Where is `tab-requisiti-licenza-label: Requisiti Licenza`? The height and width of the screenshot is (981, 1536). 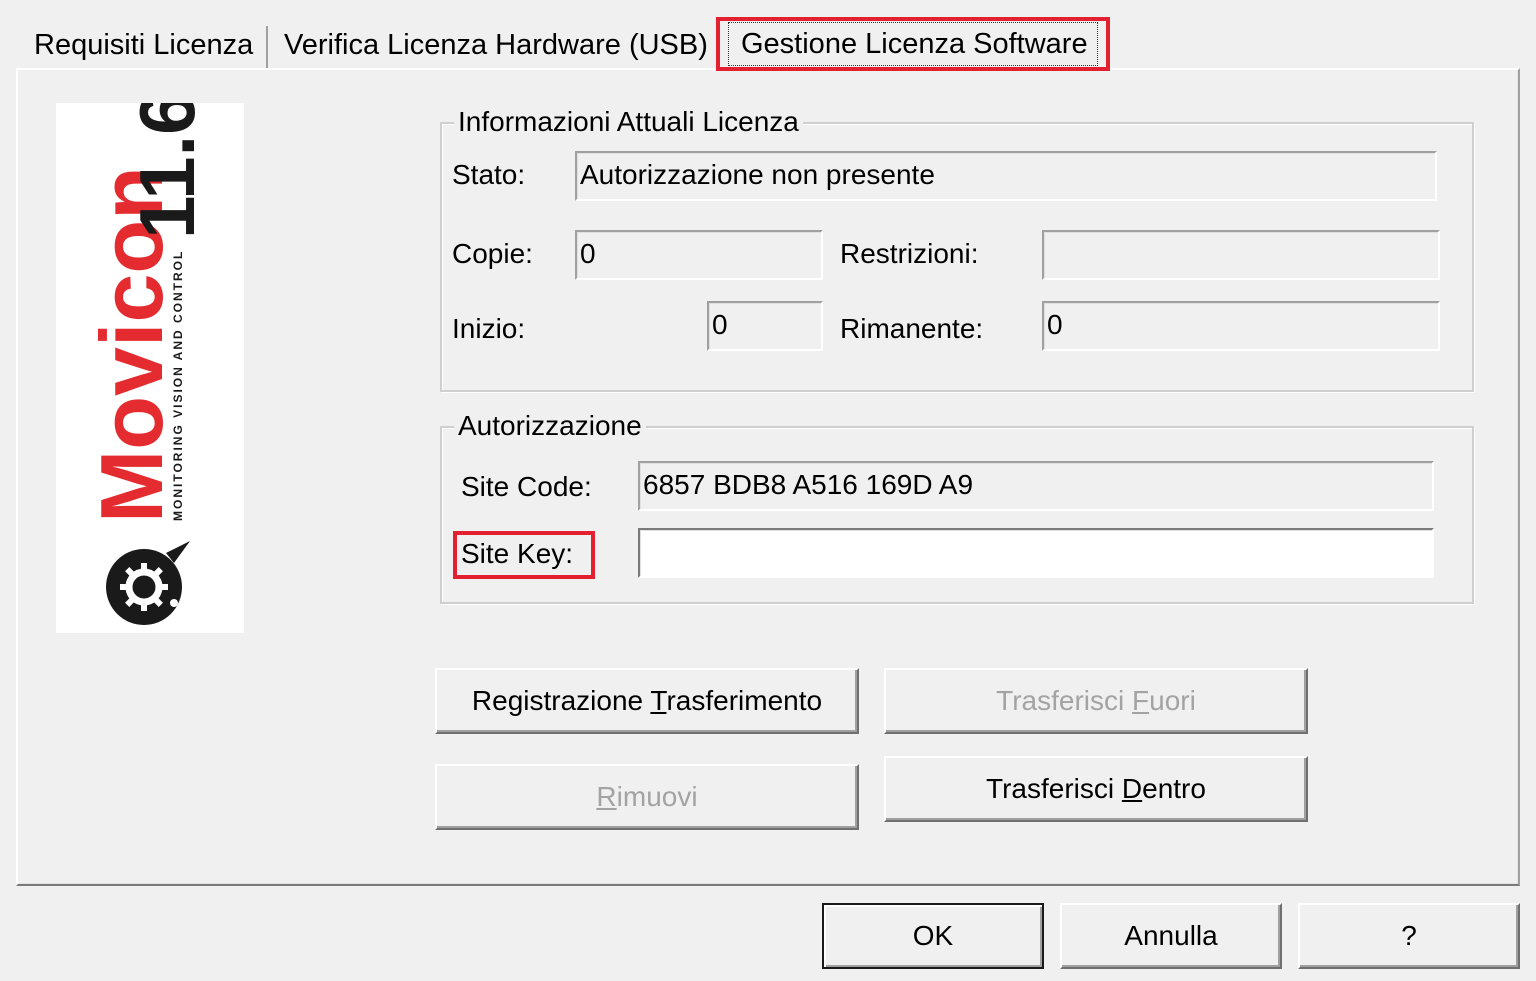
tab-requisiti-licenza-label: Requisiti Licenza is located at coordinates (144, 45).